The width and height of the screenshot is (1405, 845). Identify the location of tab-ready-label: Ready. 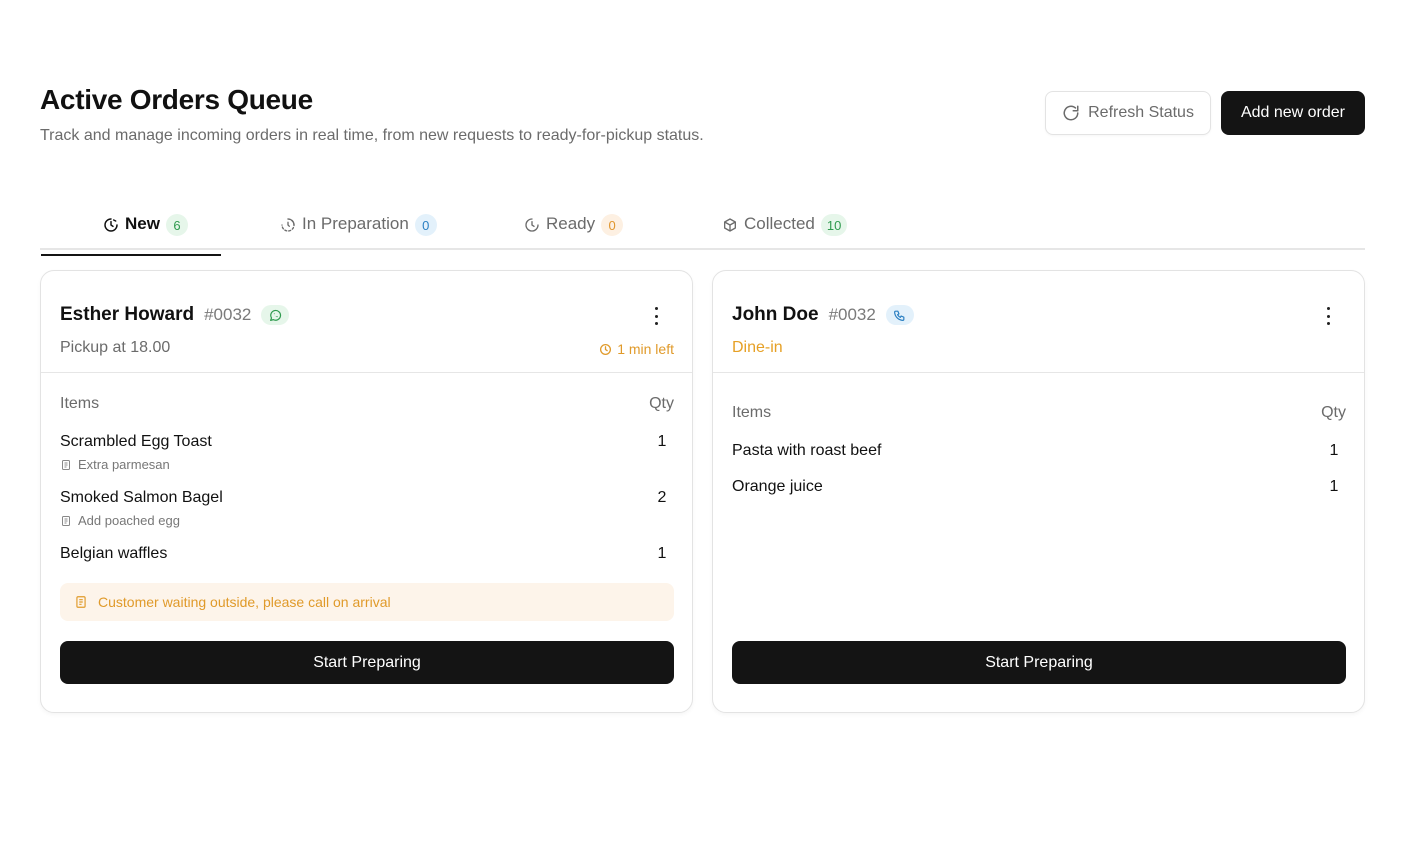
(571, 223).